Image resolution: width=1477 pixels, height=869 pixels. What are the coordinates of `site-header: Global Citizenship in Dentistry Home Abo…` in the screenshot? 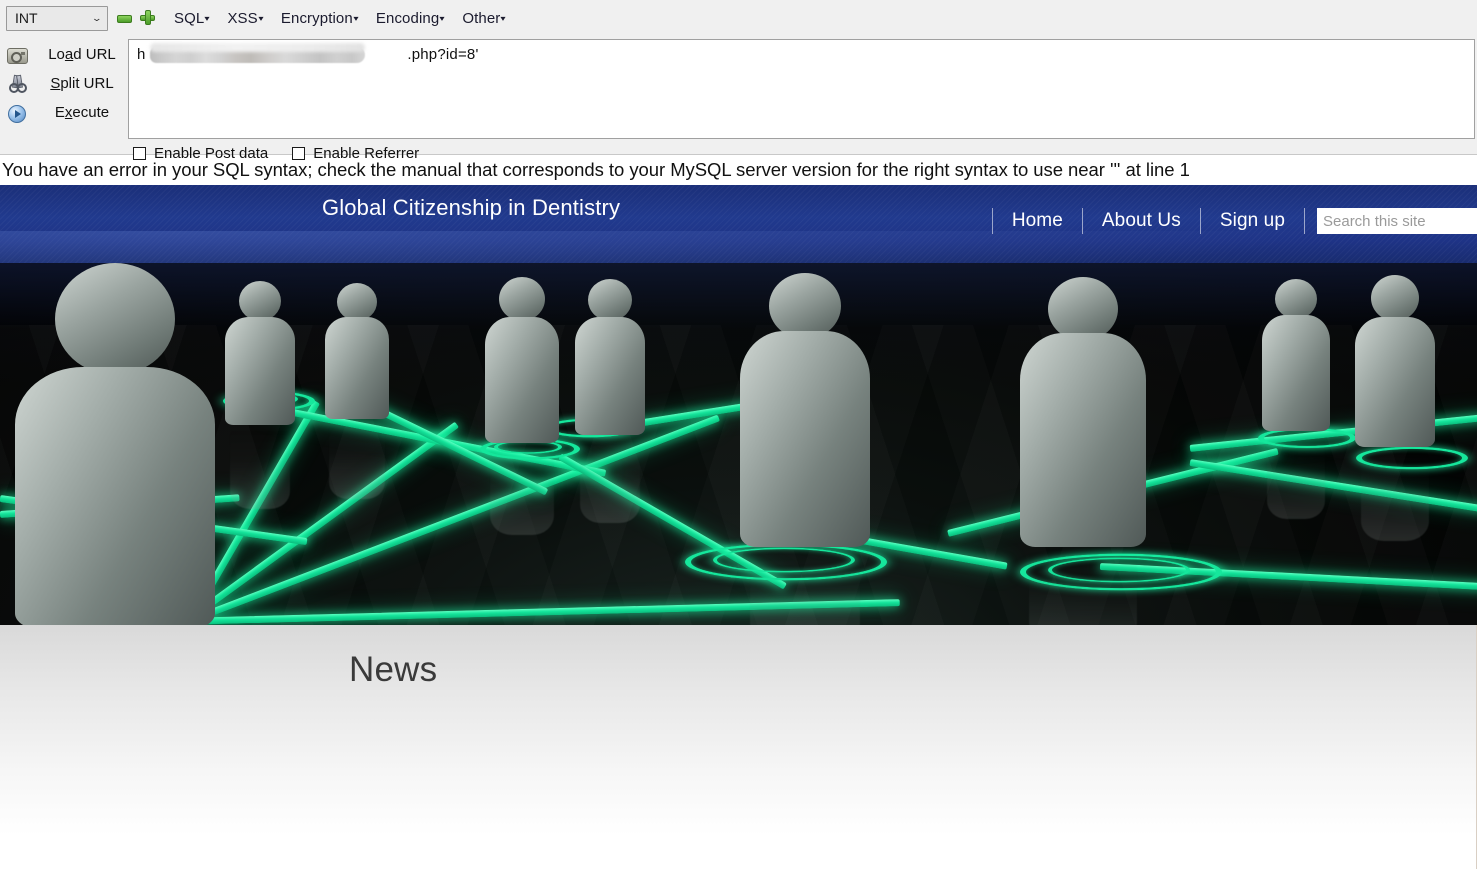 It's located at (738, 224).